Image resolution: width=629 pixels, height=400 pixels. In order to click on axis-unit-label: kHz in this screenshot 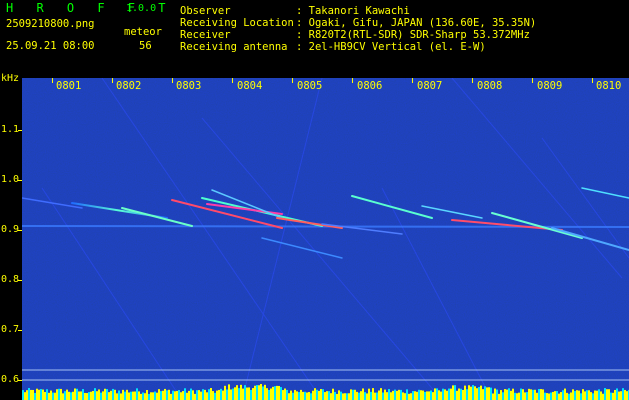, I will do `click(10, 78)`.